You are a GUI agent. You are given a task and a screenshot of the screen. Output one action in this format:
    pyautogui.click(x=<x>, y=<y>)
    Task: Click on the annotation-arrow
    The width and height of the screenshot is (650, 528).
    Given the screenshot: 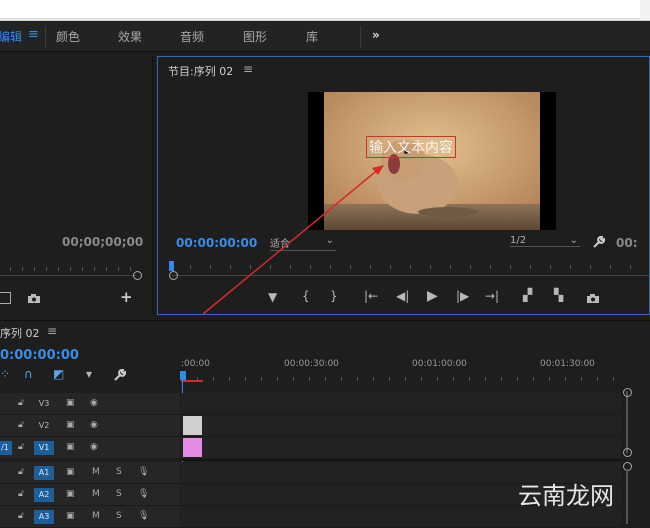 What is the action you would take?
    pyautogui.click(x=293, y=240)
    